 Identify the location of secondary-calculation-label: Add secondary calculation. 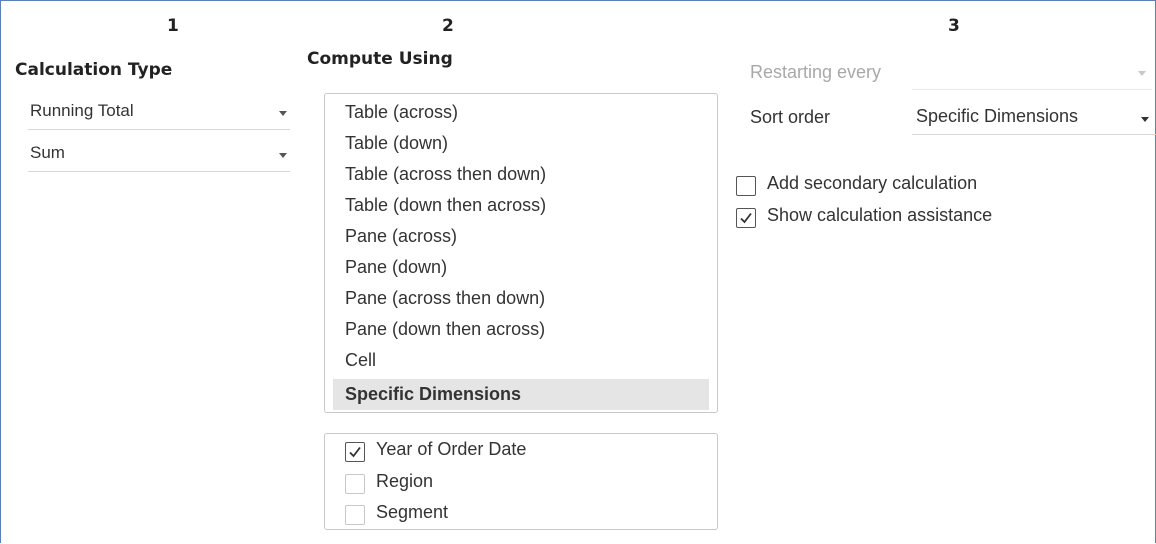
(872, 183).